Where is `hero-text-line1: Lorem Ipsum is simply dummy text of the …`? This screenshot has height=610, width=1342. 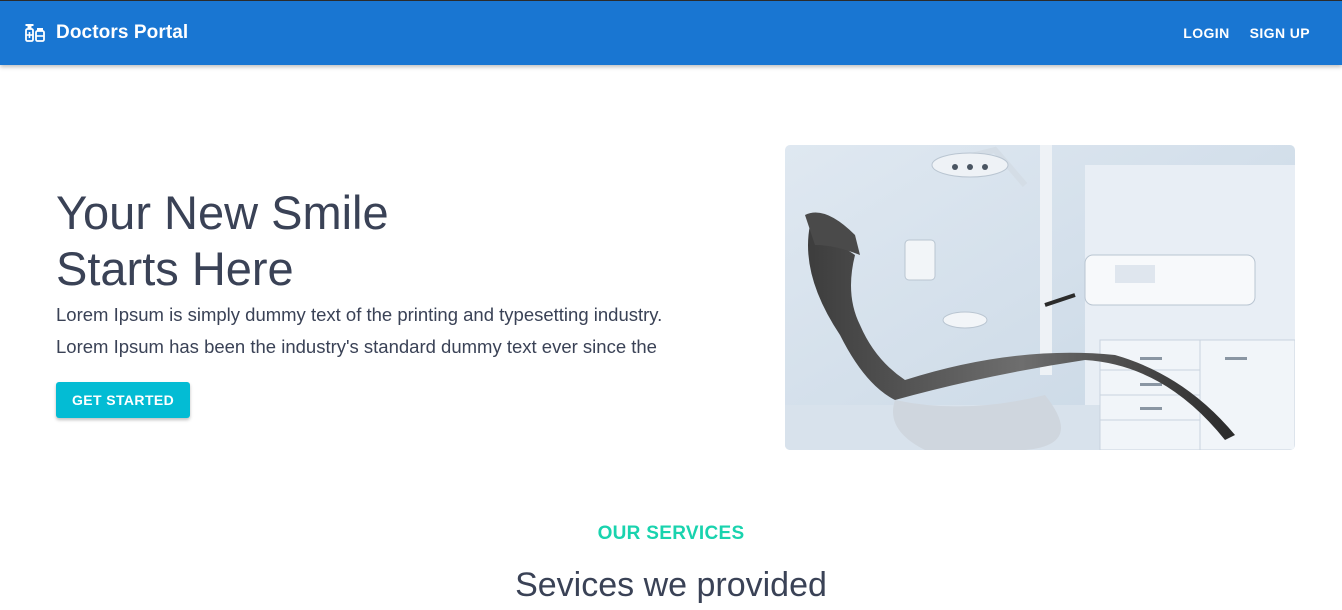
hero-text-line1: Lorem Ipsum is simply dummy text of the … is located at coordinates (359, 314).